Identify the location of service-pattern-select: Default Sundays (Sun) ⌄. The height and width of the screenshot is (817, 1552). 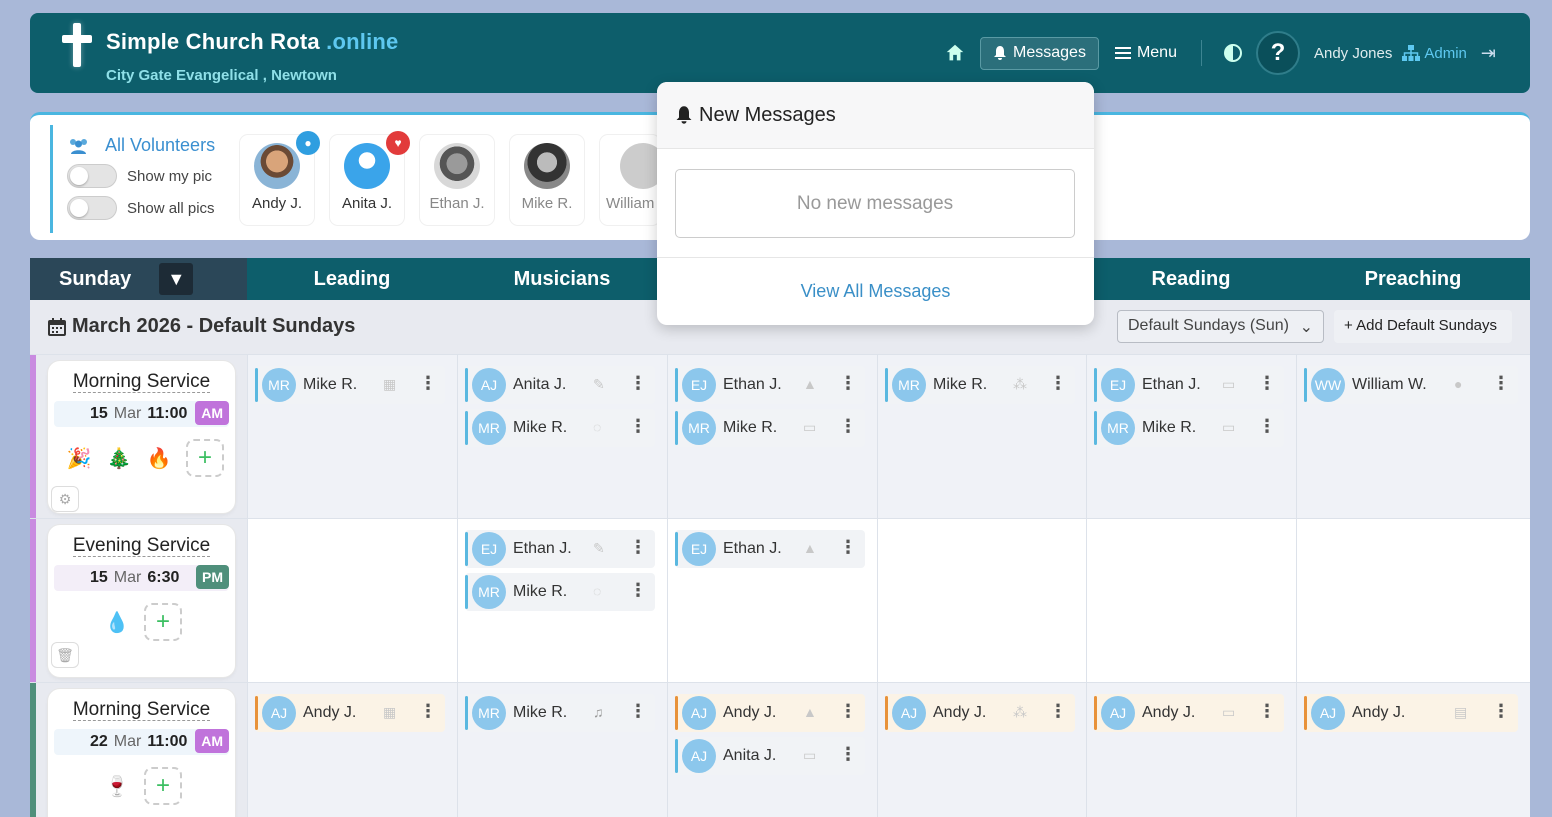
(1220, 326).